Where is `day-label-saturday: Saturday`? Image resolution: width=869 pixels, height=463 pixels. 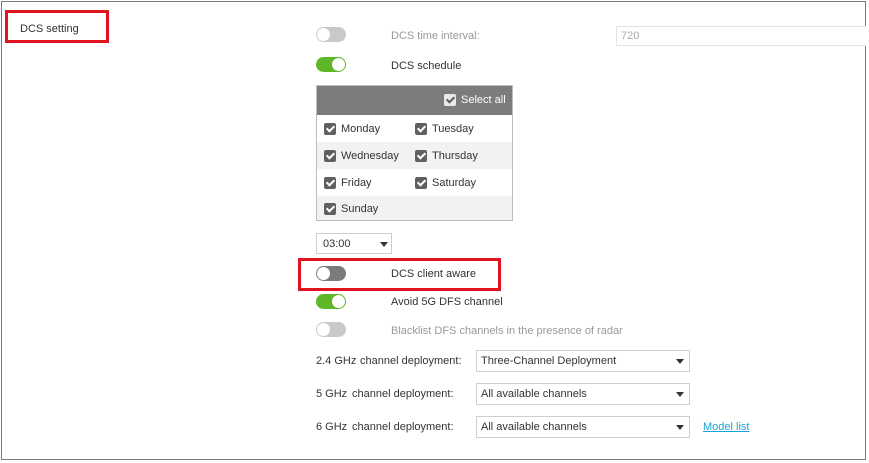
day-label-saturday: Saturday is located at coordinates (454, 183).